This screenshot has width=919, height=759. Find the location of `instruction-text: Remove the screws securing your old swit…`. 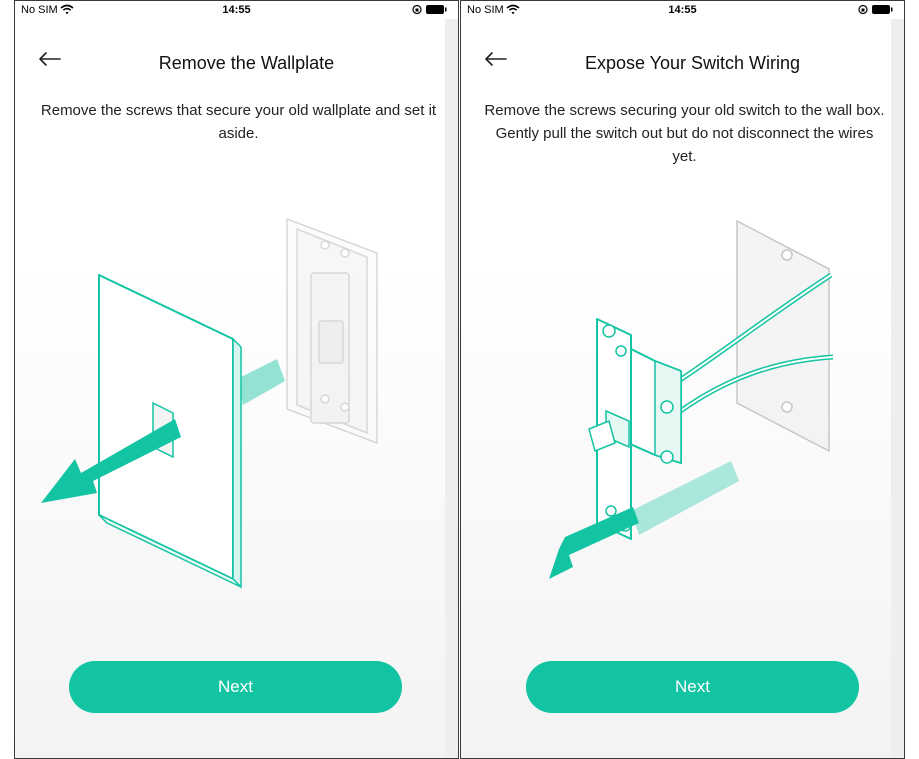

instruction-text: Remove the screws securing your old swit… is located at coordinates (684, 133).